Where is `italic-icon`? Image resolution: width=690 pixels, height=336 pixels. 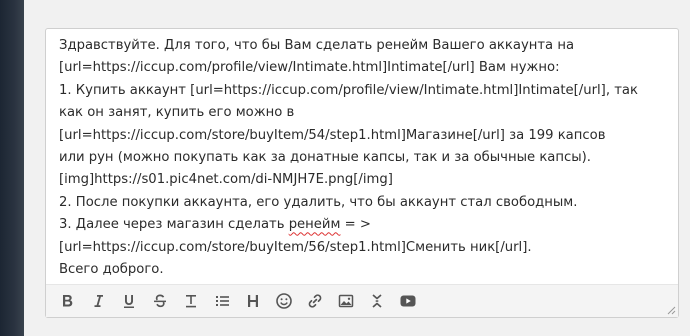 italic-icon is located at coordinates (98, 301).